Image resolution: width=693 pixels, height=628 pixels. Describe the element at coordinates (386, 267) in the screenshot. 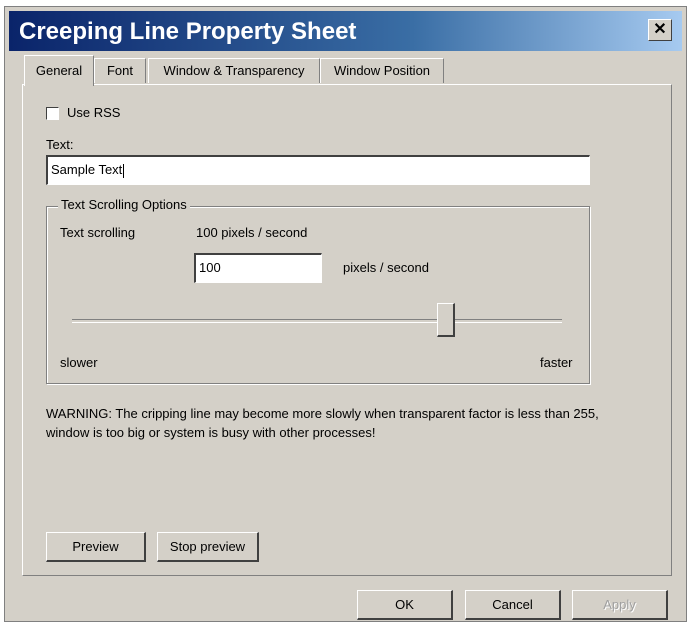

I see `speed-unit-label: pixels / second` at that location.